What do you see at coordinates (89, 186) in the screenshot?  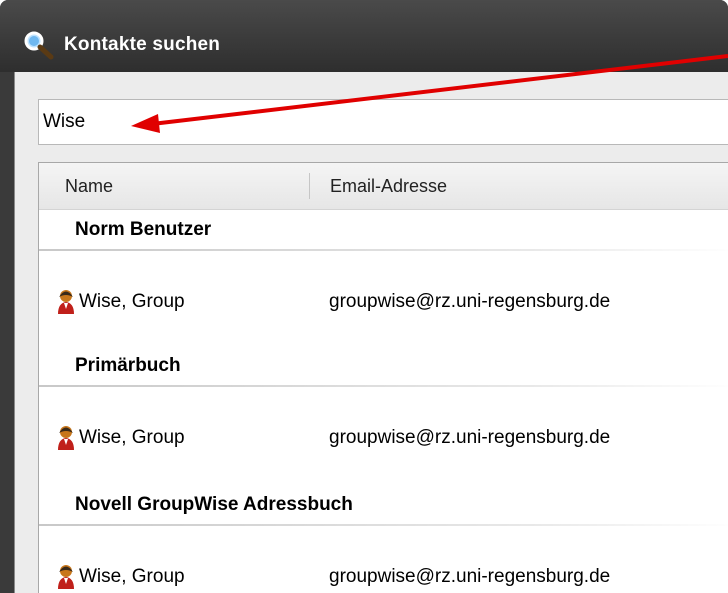 I see `column-header-name: Name` at bounding box center [89, 186].